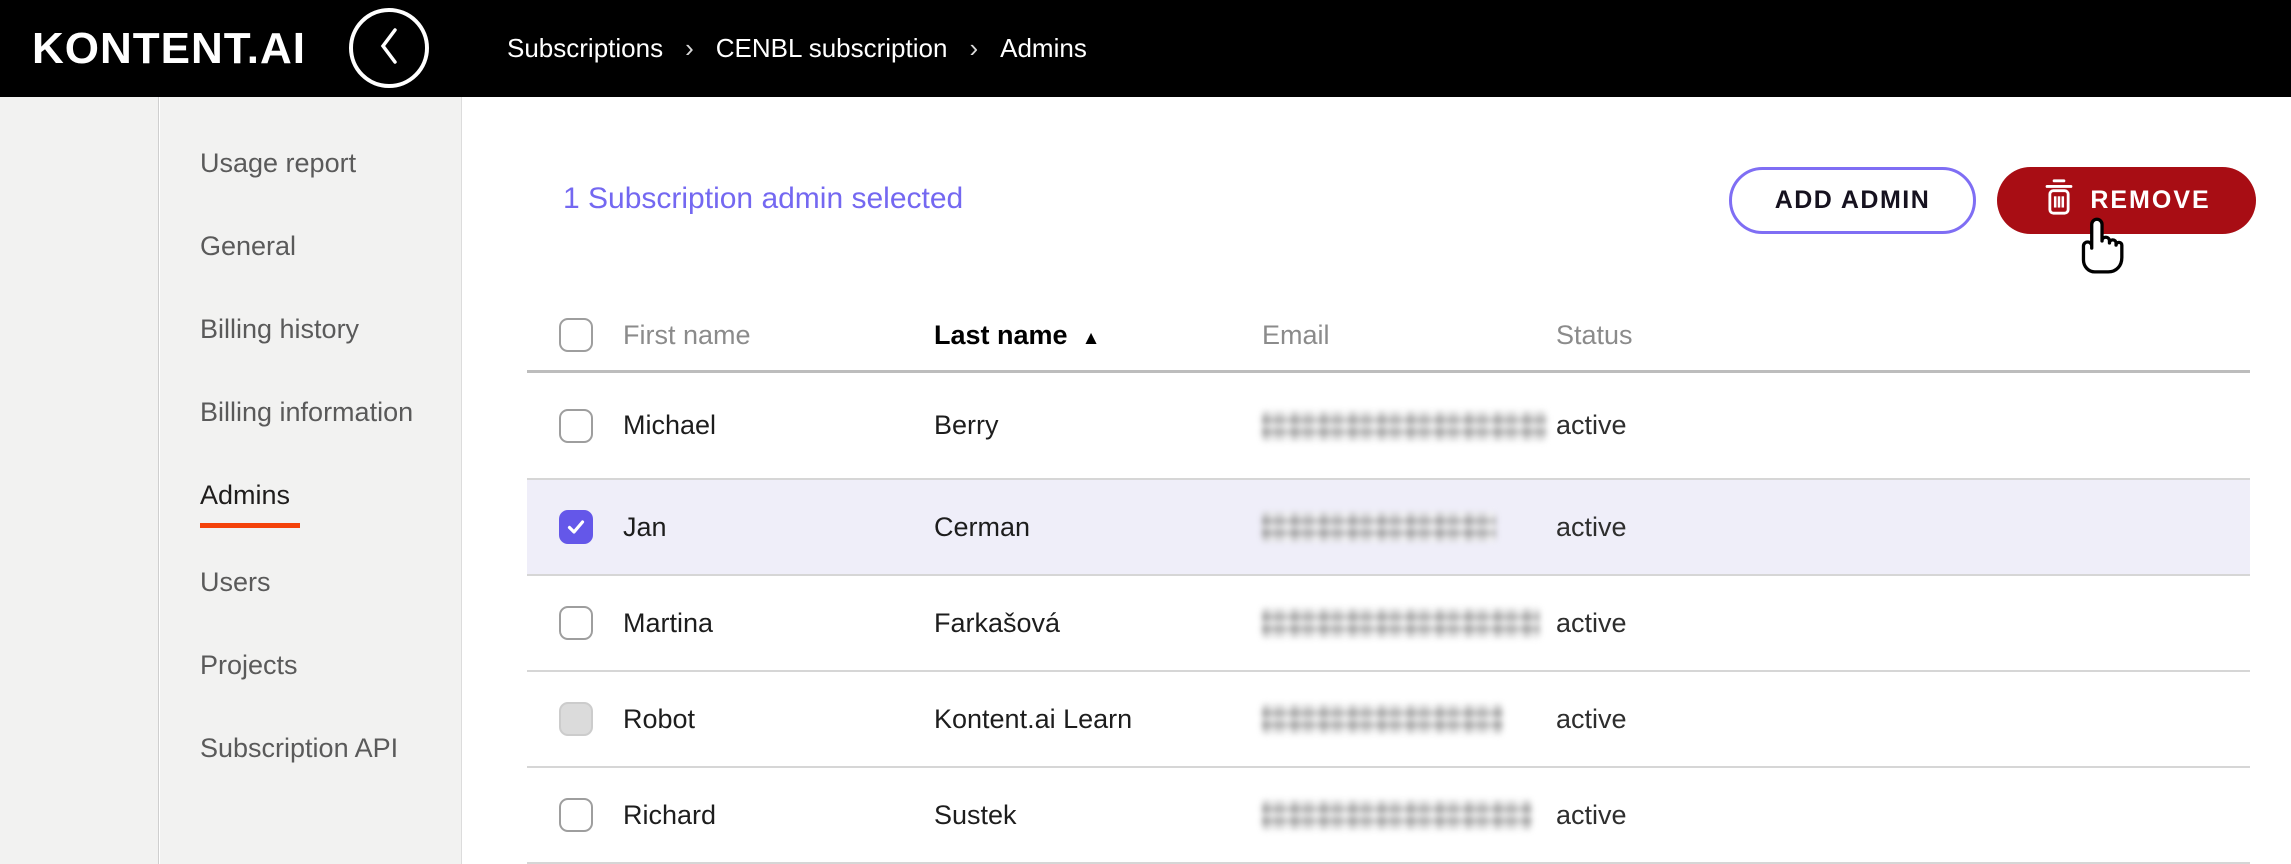 The image size is (2291, 864). I want to click on first-name-cell: Jan, so click(645, 526).